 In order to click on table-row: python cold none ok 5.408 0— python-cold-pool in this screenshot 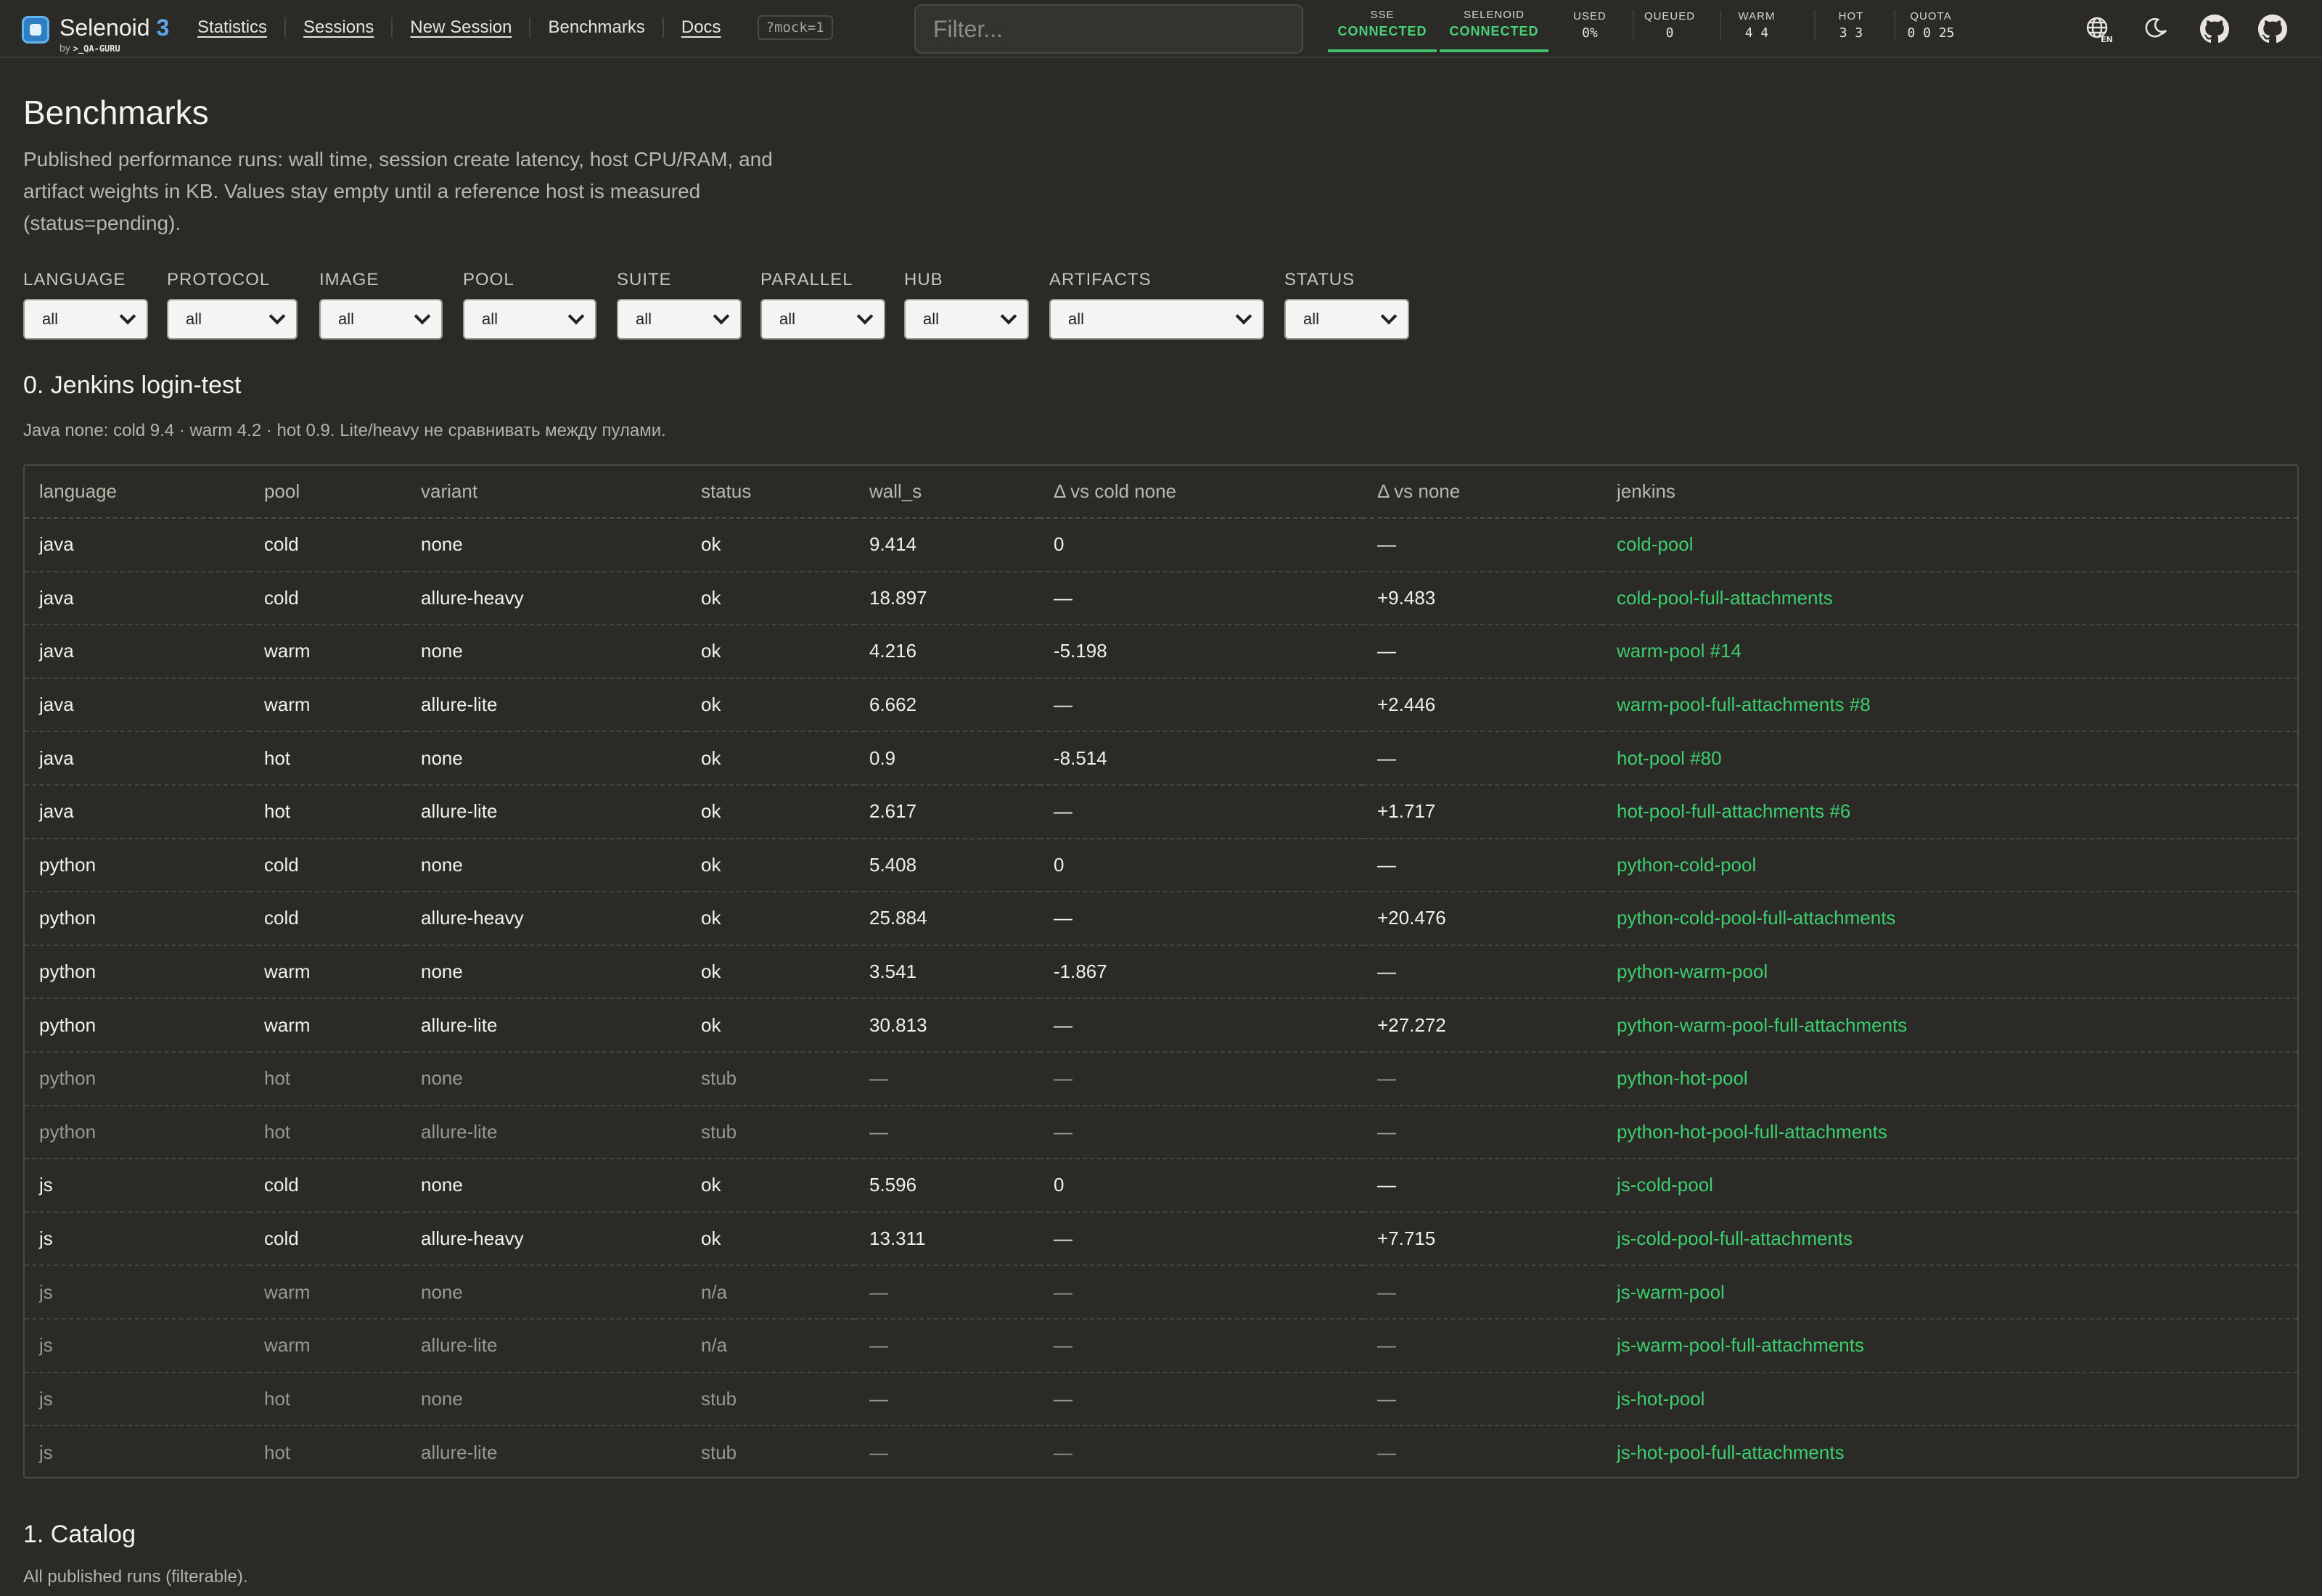, I will do `click(1161, 865)`.